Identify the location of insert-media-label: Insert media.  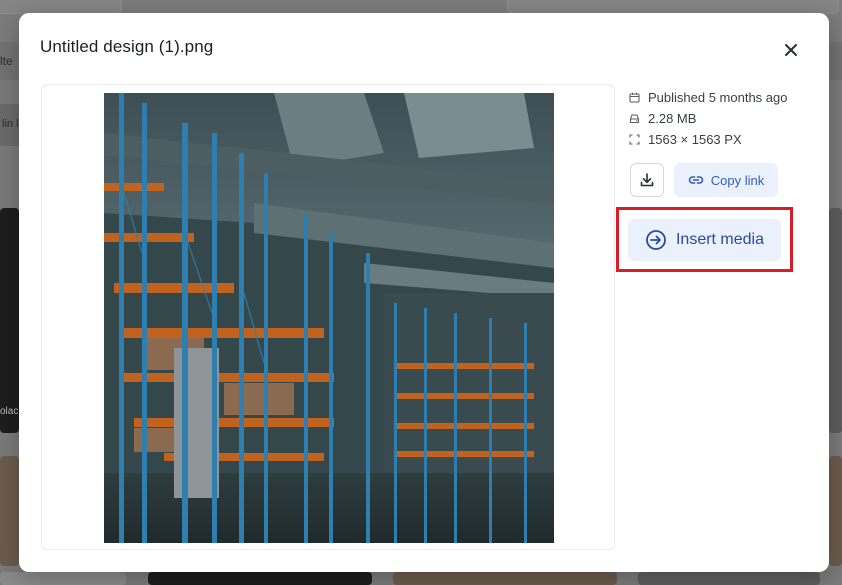
(720, 239).